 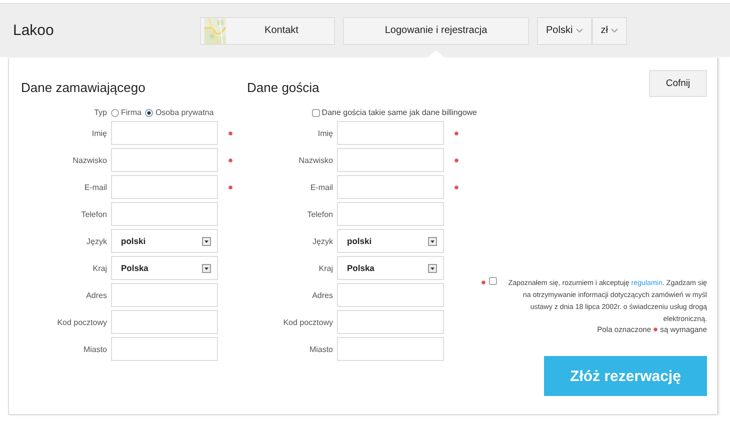 I want to click on dropdown-button: zł, so click(x=609, y=30).